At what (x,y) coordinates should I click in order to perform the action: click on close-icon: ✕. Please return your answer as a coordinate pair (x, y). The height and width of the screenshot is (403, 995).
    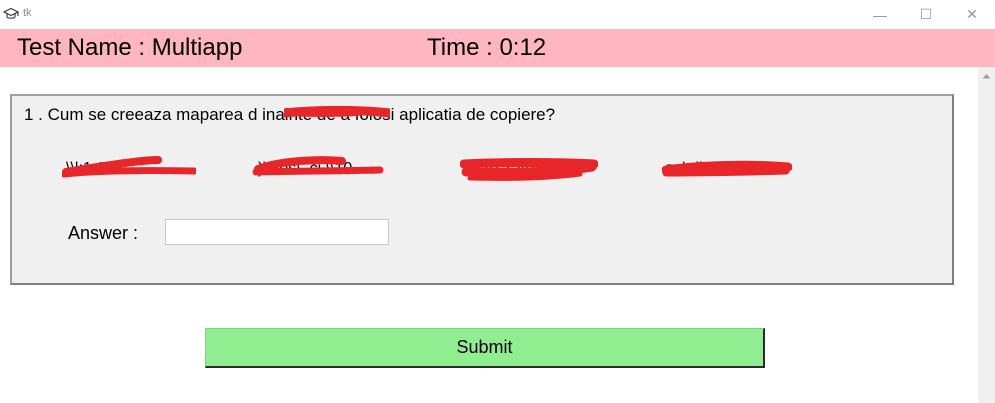
    Looking at the image, I should click on (972, 14).